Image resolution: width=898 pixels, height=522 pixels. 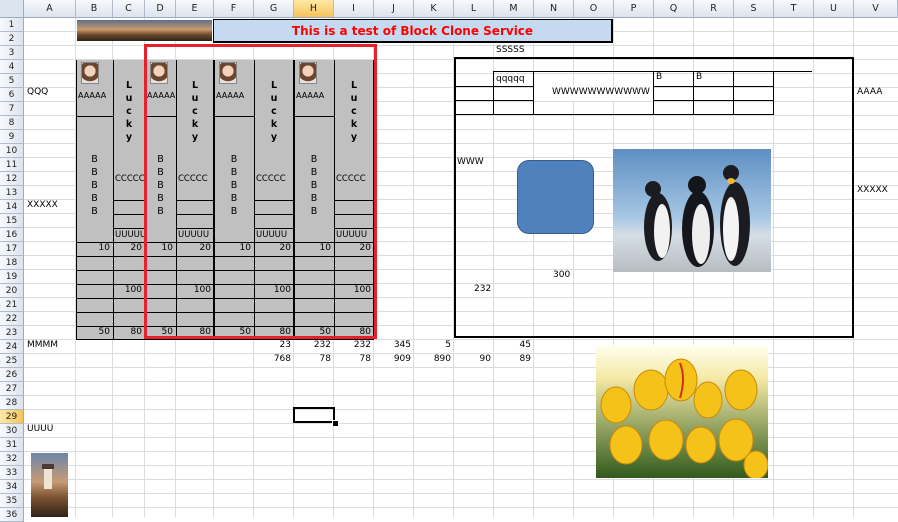 I want to click on row-header-13: 13, so click(x=12, y=193).